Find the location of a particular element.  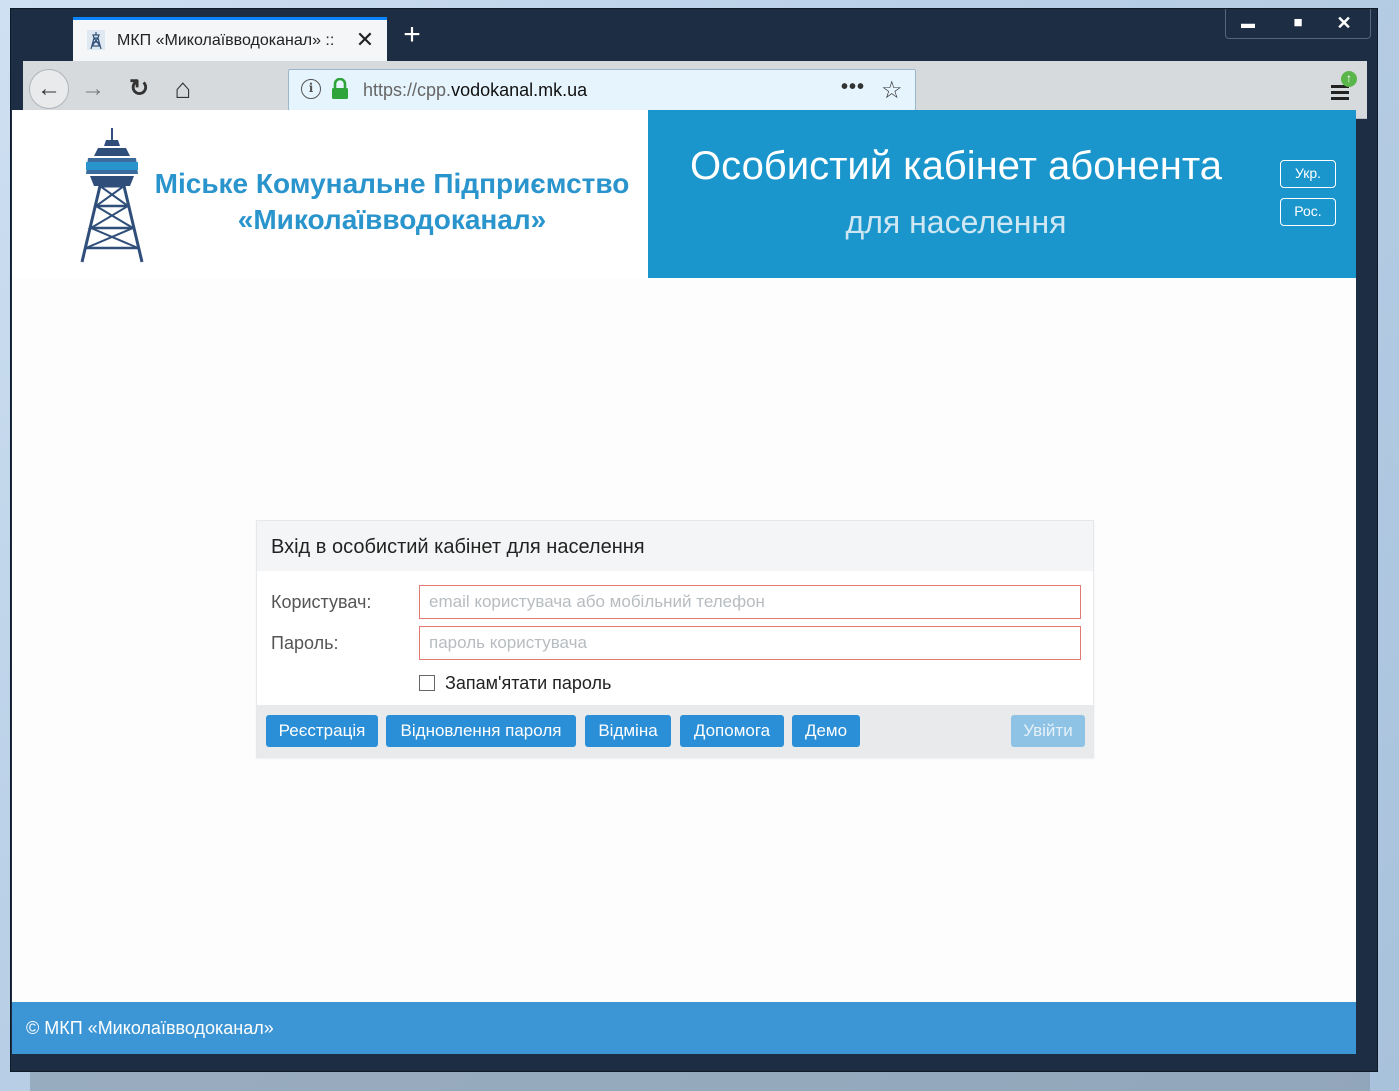

url-text: https://cpp.vodokanal.mk.ua is located at coordinates (475, 90).